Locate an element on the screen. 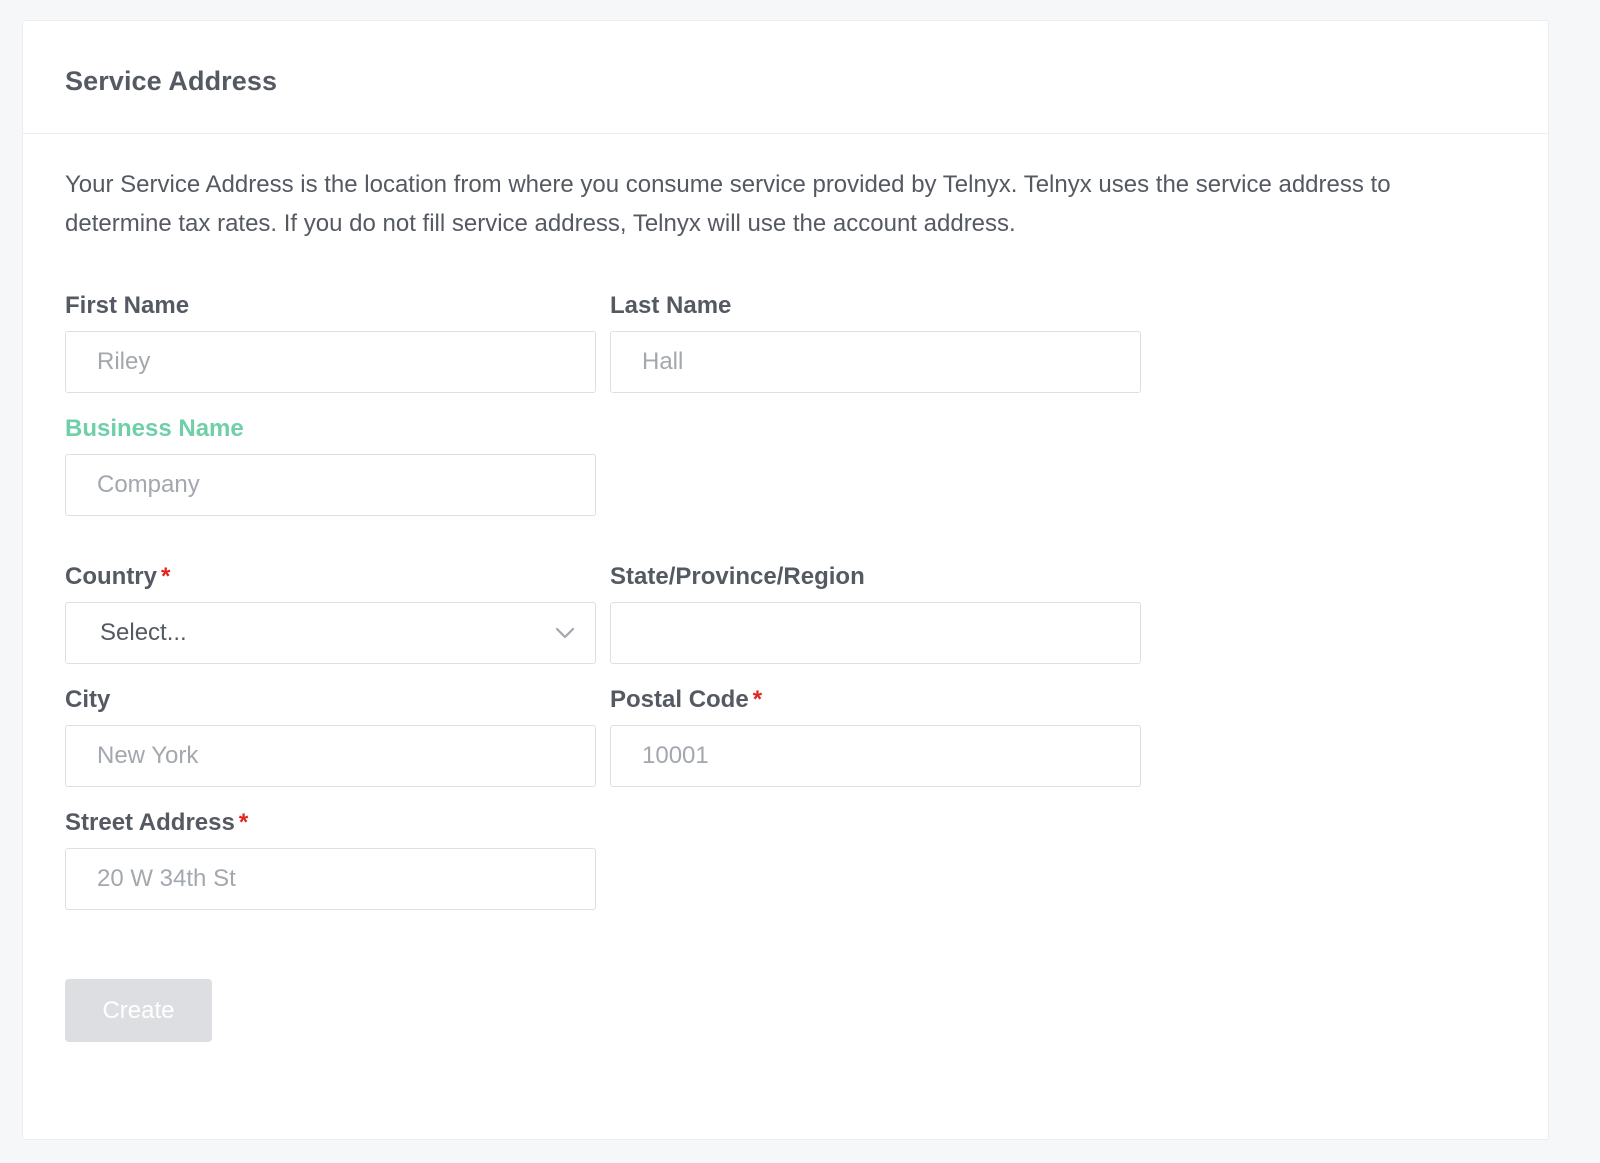 The height and width of the screenshot is (1163, 1600). create-button: Create is located at coordinates (138, 1010).